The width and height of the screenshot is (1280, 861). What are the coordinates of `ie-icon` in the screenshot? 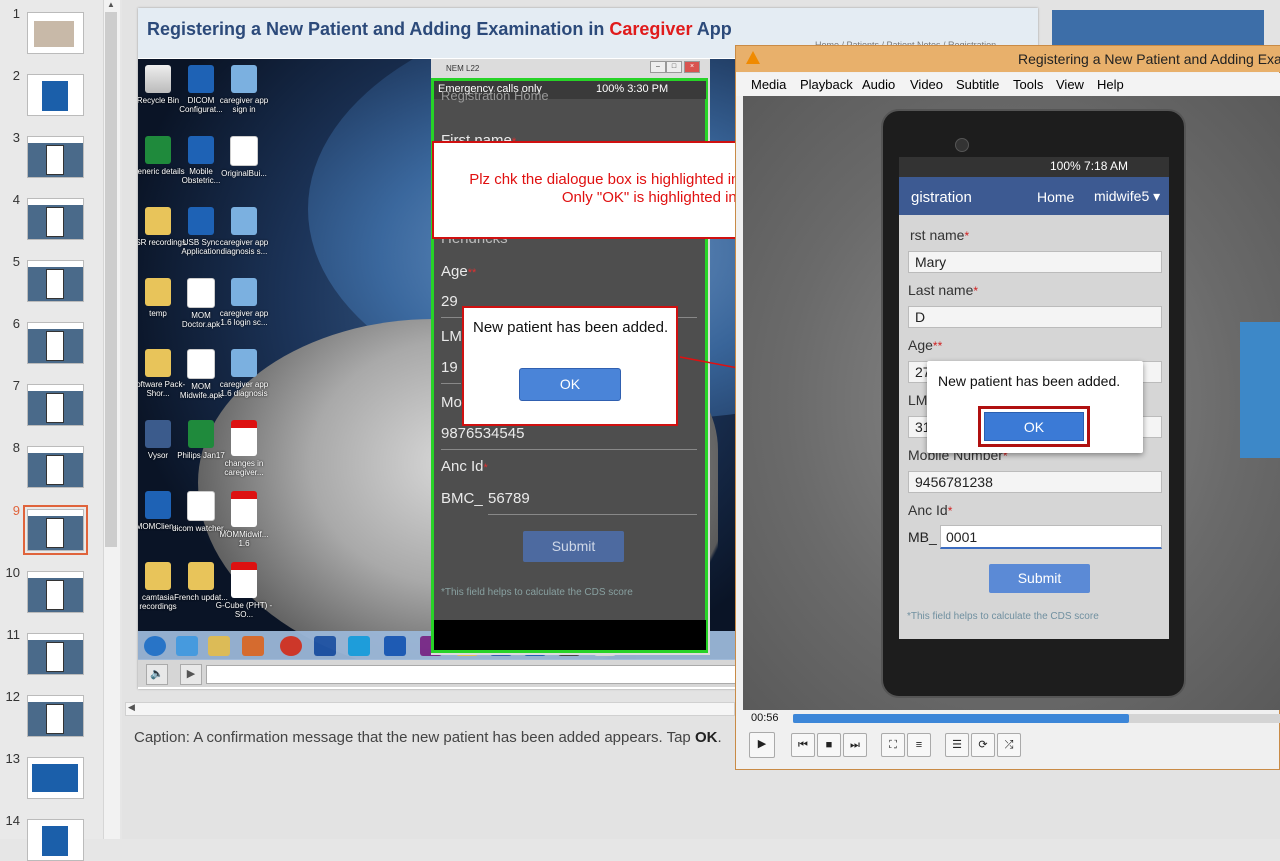 It's located at (187, 646).